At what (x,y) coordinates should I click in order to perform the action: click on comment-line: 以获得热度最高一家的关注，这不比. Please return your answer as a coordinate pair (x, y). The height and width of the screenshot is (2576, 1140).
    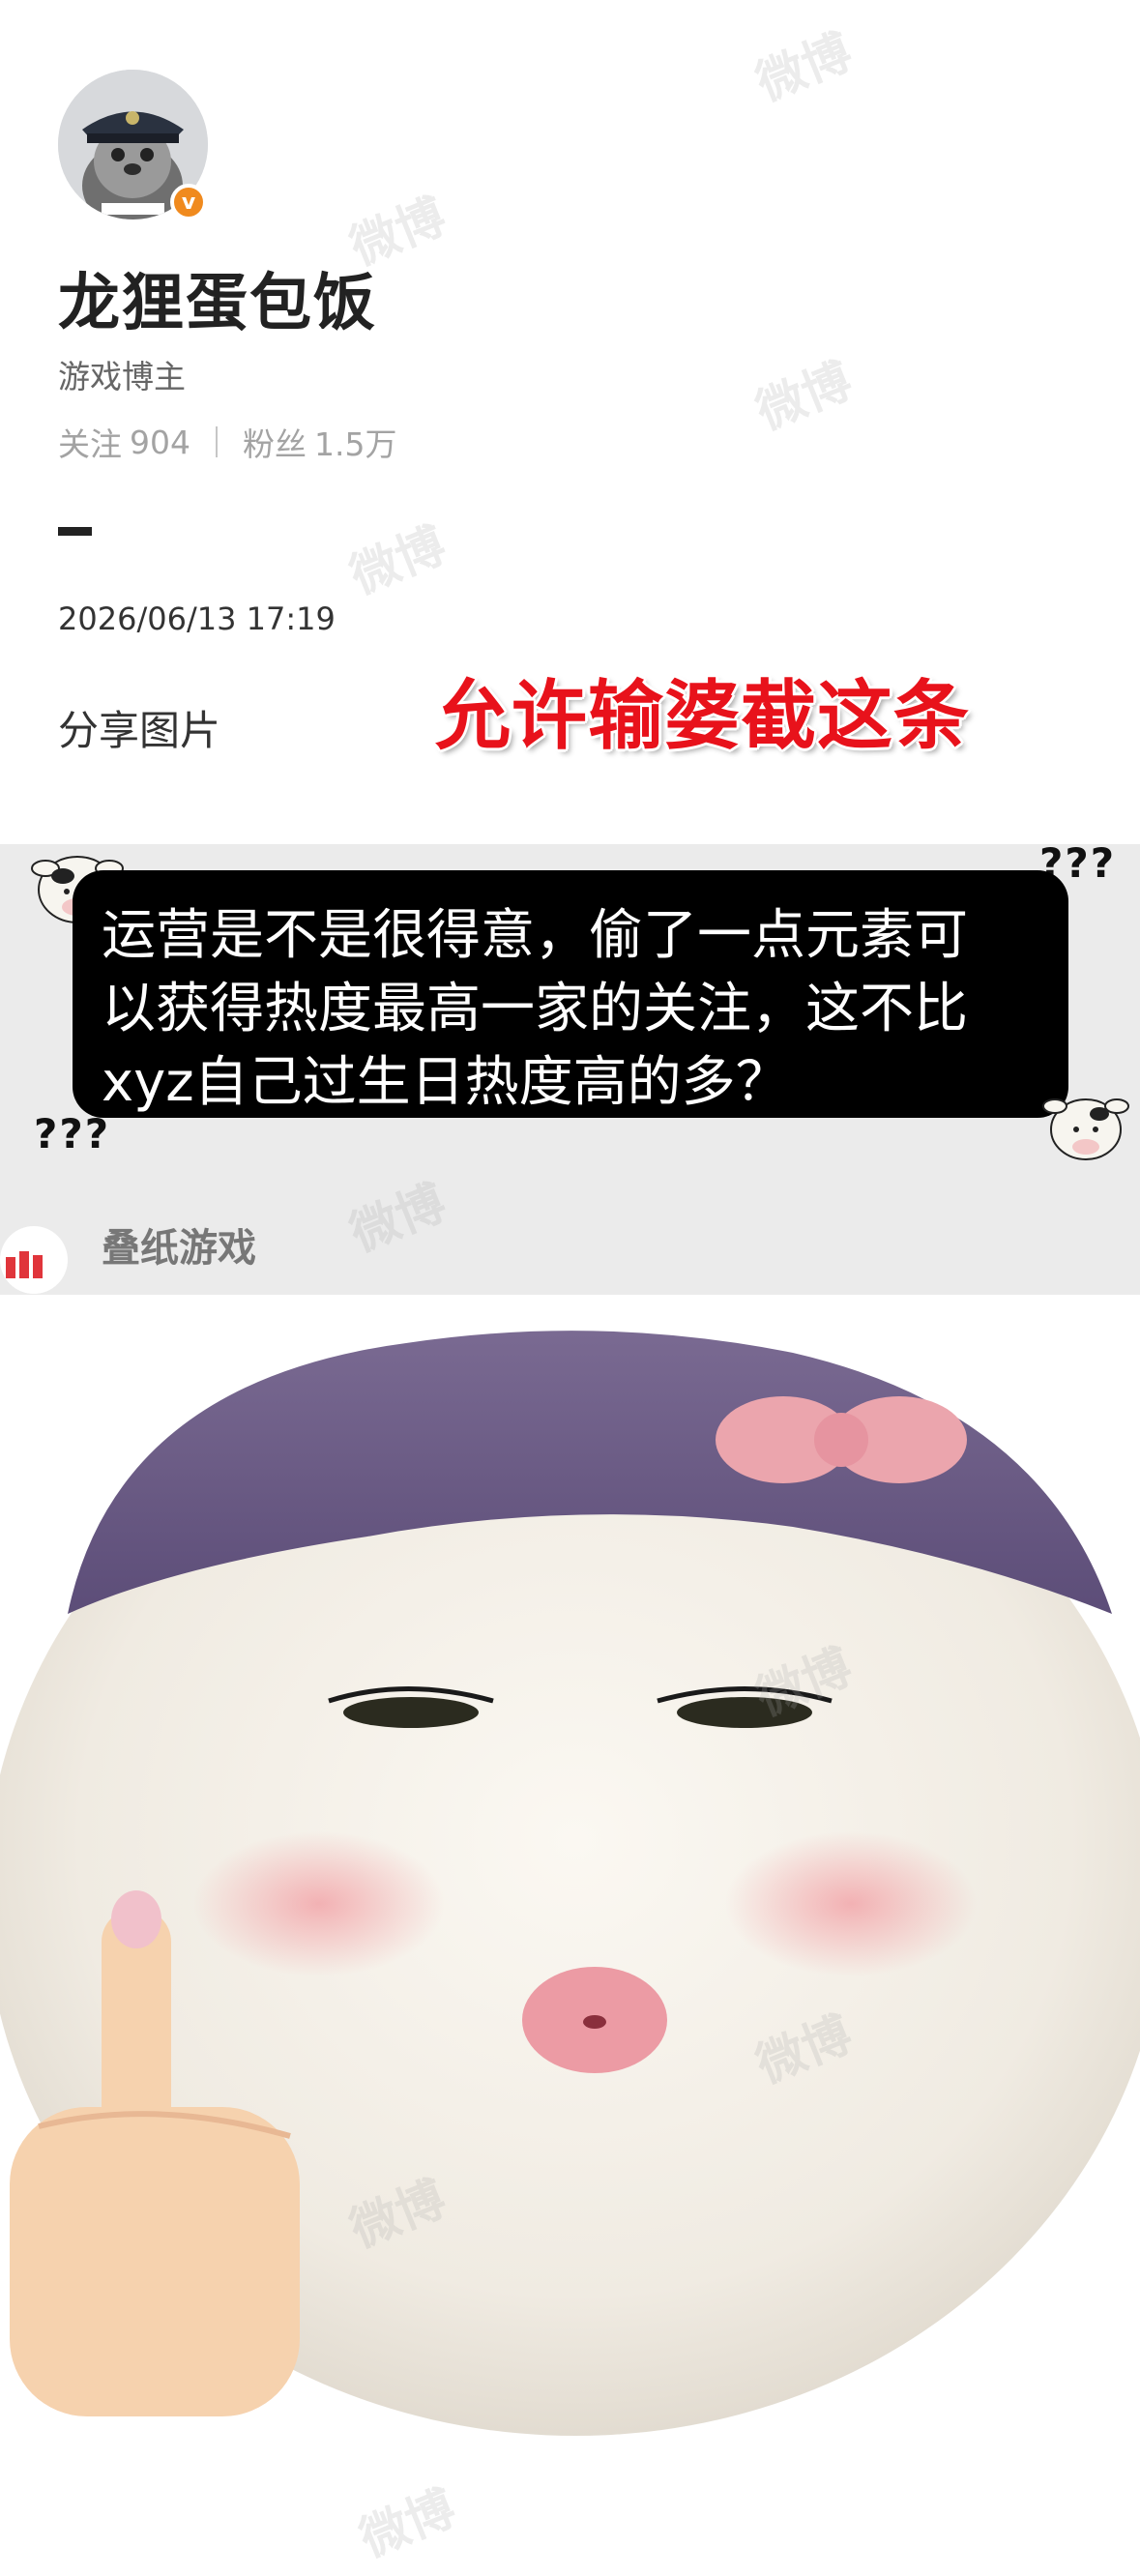
    Looking at the image, I should click on (535, 1009).